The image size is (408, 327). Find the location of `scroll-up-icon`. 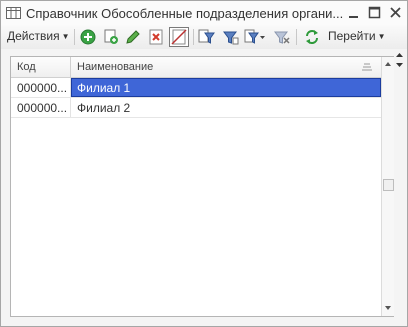

scroll-up-icon is located at coordinates (388, 64).